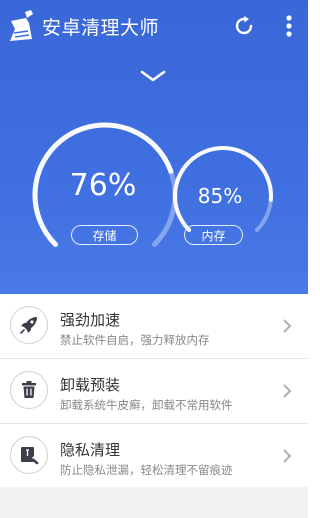  Describe the element at coordinates (90, 385) in the screenshot. I see `list-item-title: 卸载预装` at that location.